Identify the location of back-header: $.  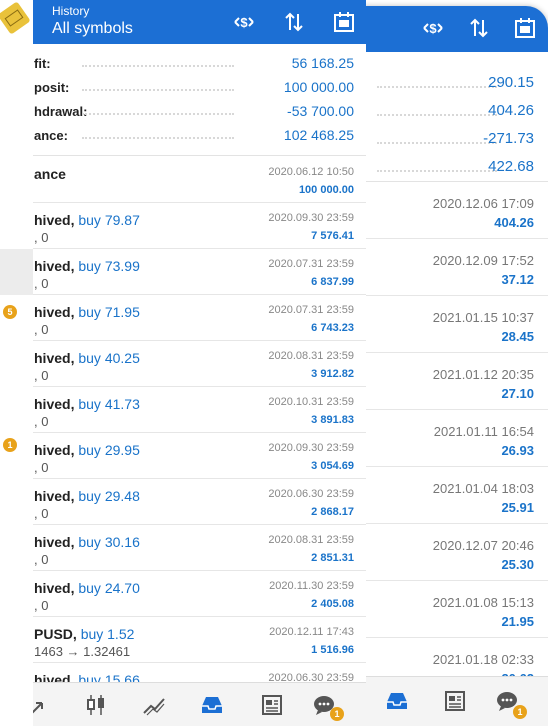
(441, 29).